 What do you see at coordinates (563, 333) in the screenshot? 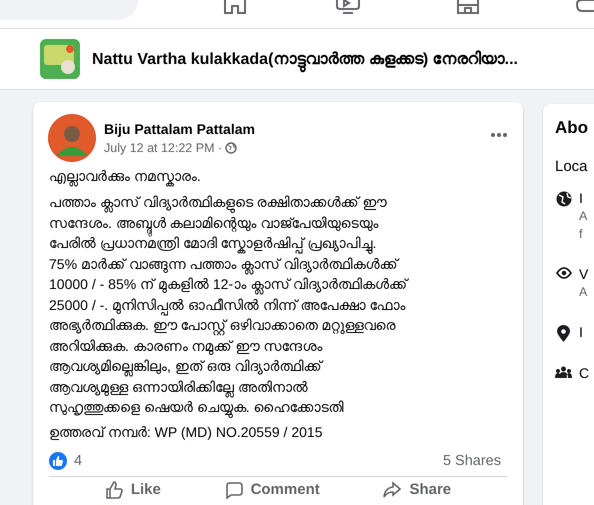
I see `location-pin-icon` at bounding box center [563, 333].